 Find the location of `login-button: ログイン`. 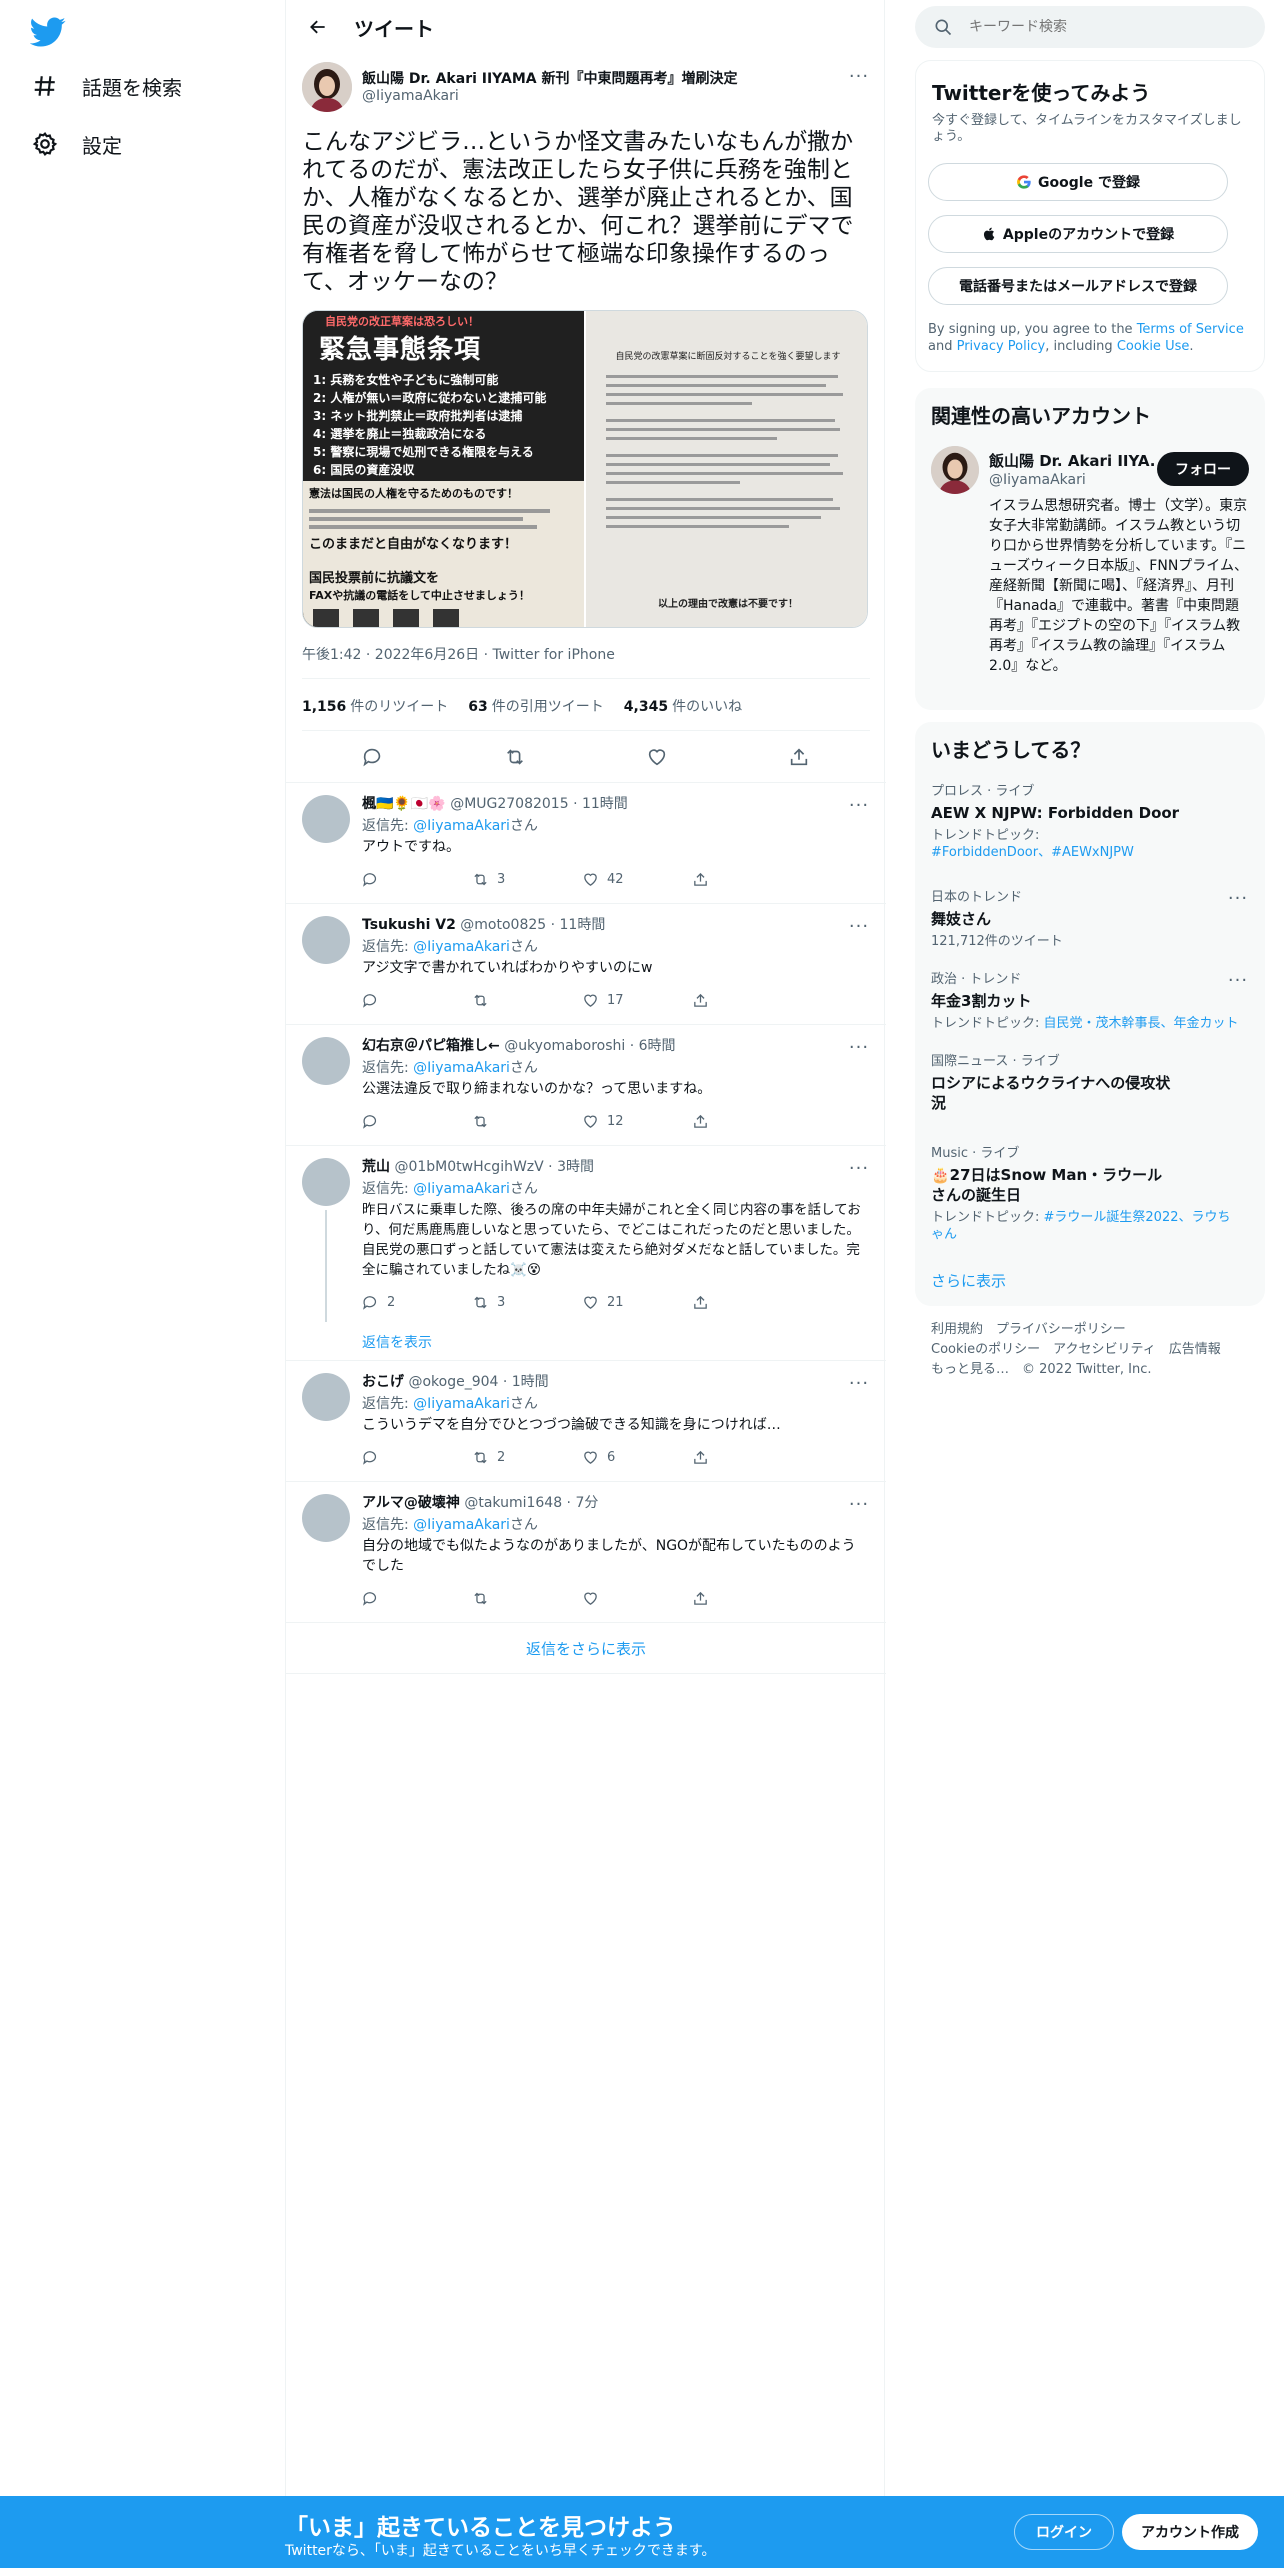

login-button: ログイン is located at coordinates (1064, 2532).